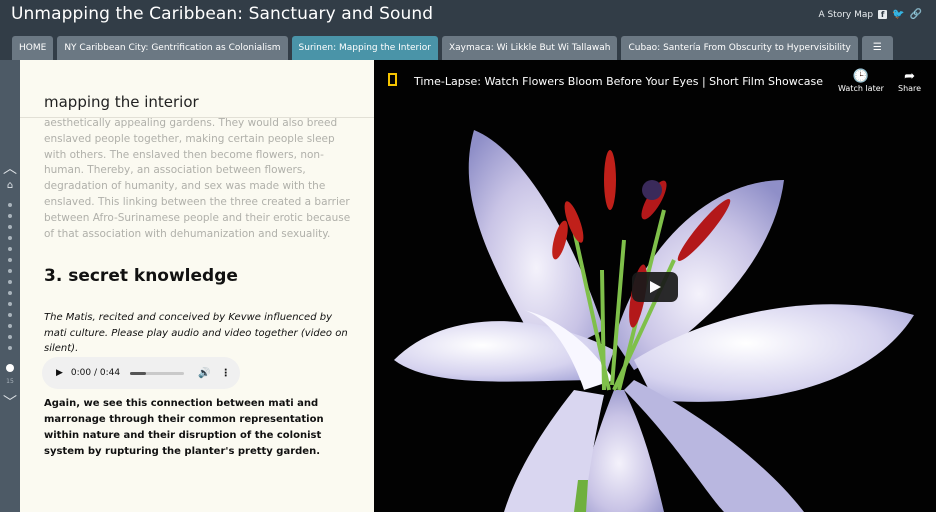  What do you see at coordinates (898, 14) in the screenshot?
I see `twitter-icon: 🐦` at bounding box center [898, 14].